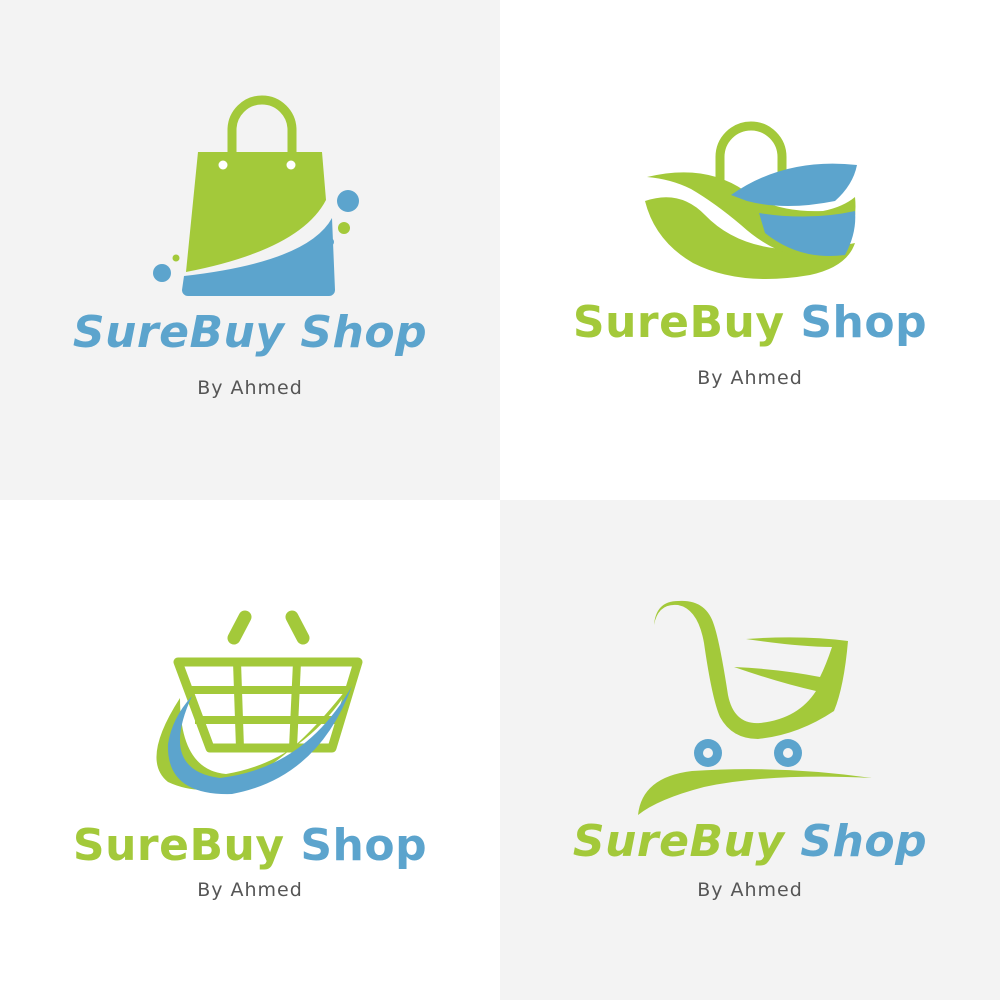 This screenshot has width=1000, height=1000. What do you see at coordinates (256, 195) in the screenshot?
I see `shopping-bag-icon` at bounding box center [256, 195].